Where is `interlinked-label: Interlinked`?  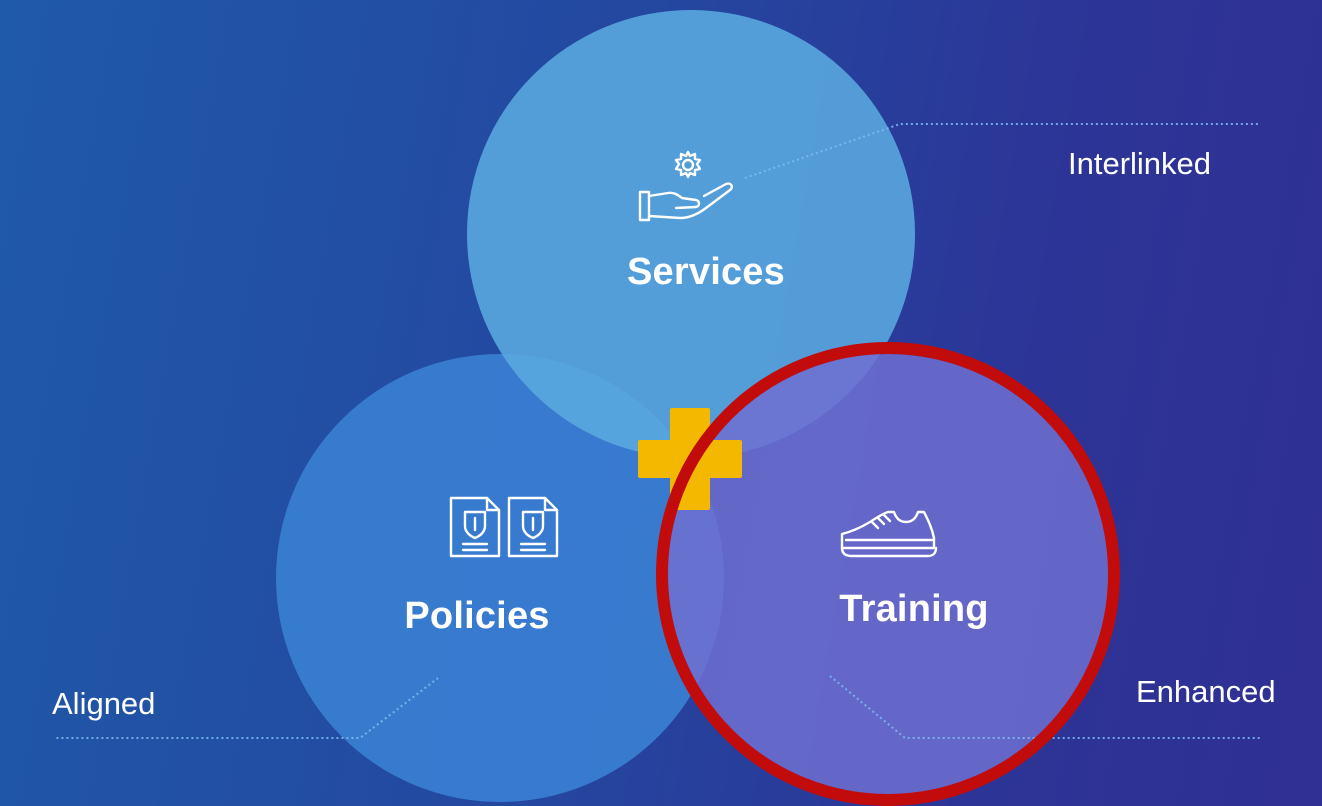 interlinked-label: Interlinked is located at coordinates (1140, 163).